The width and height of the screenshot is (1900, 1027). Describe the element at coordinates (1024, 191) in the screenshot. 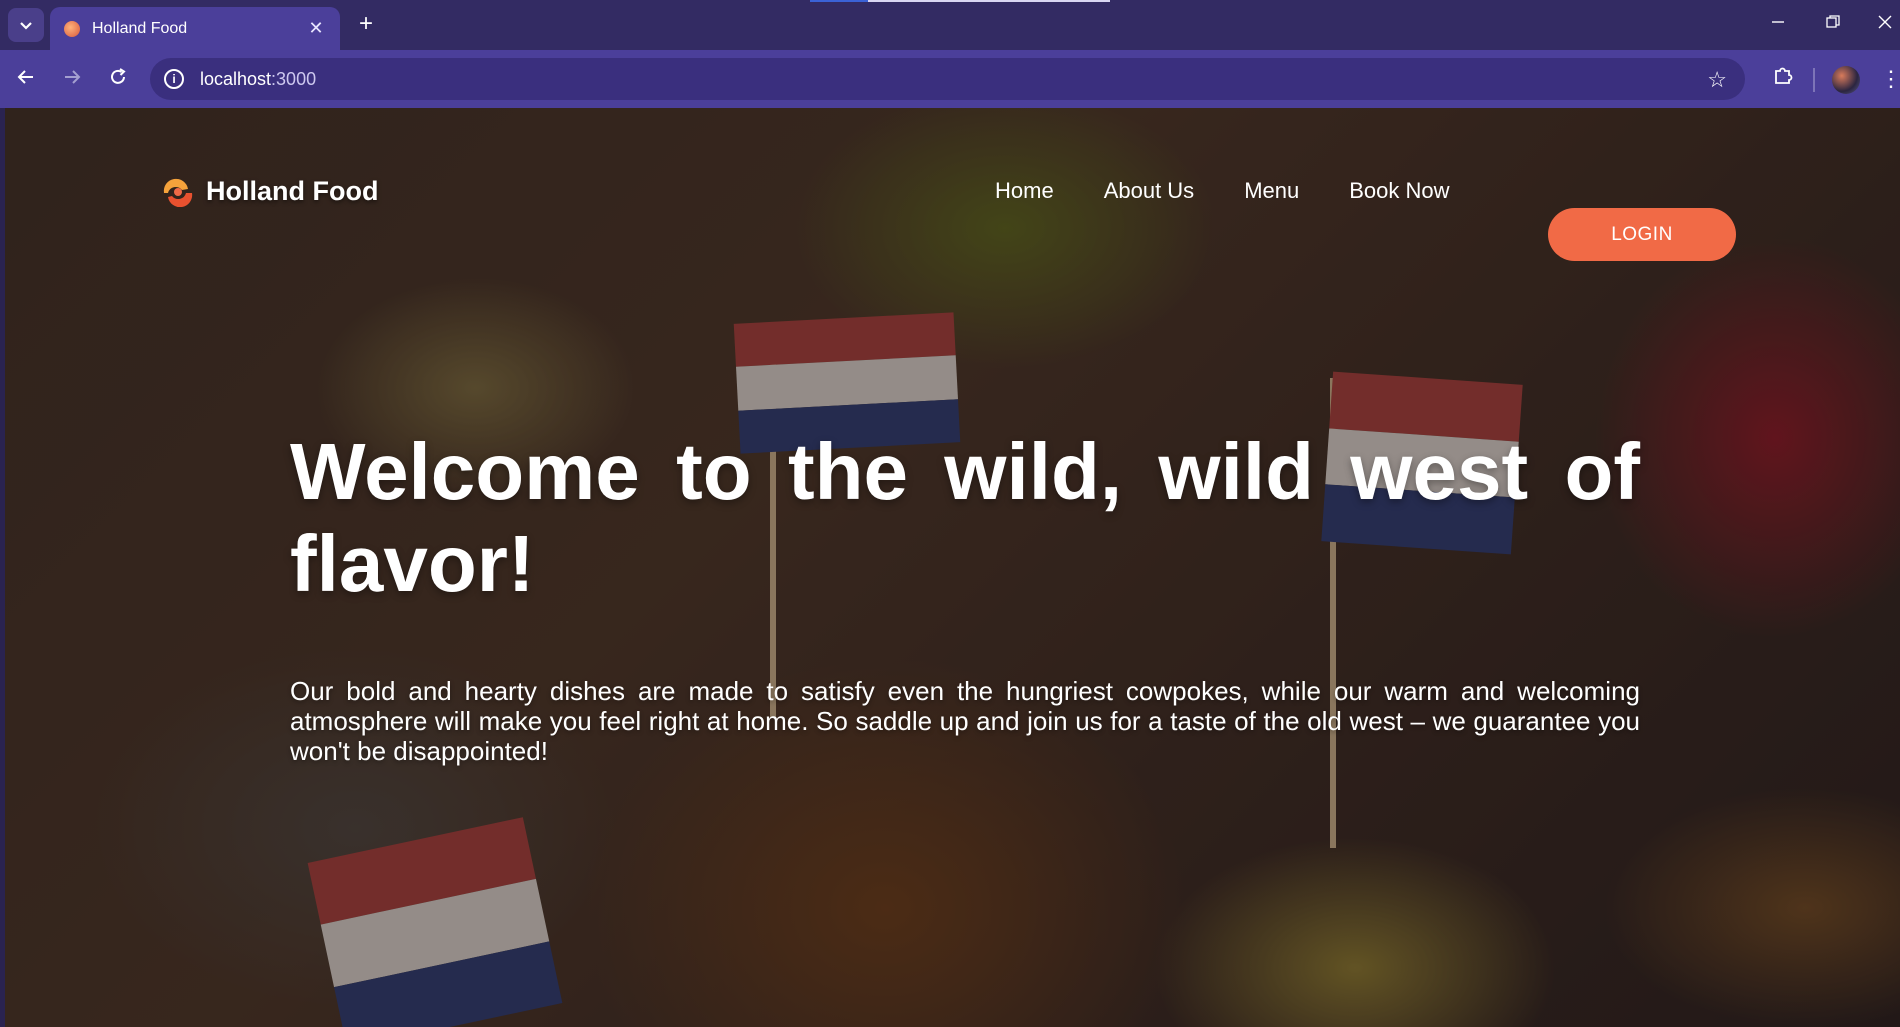

I see `nav-home: Home` at that location.